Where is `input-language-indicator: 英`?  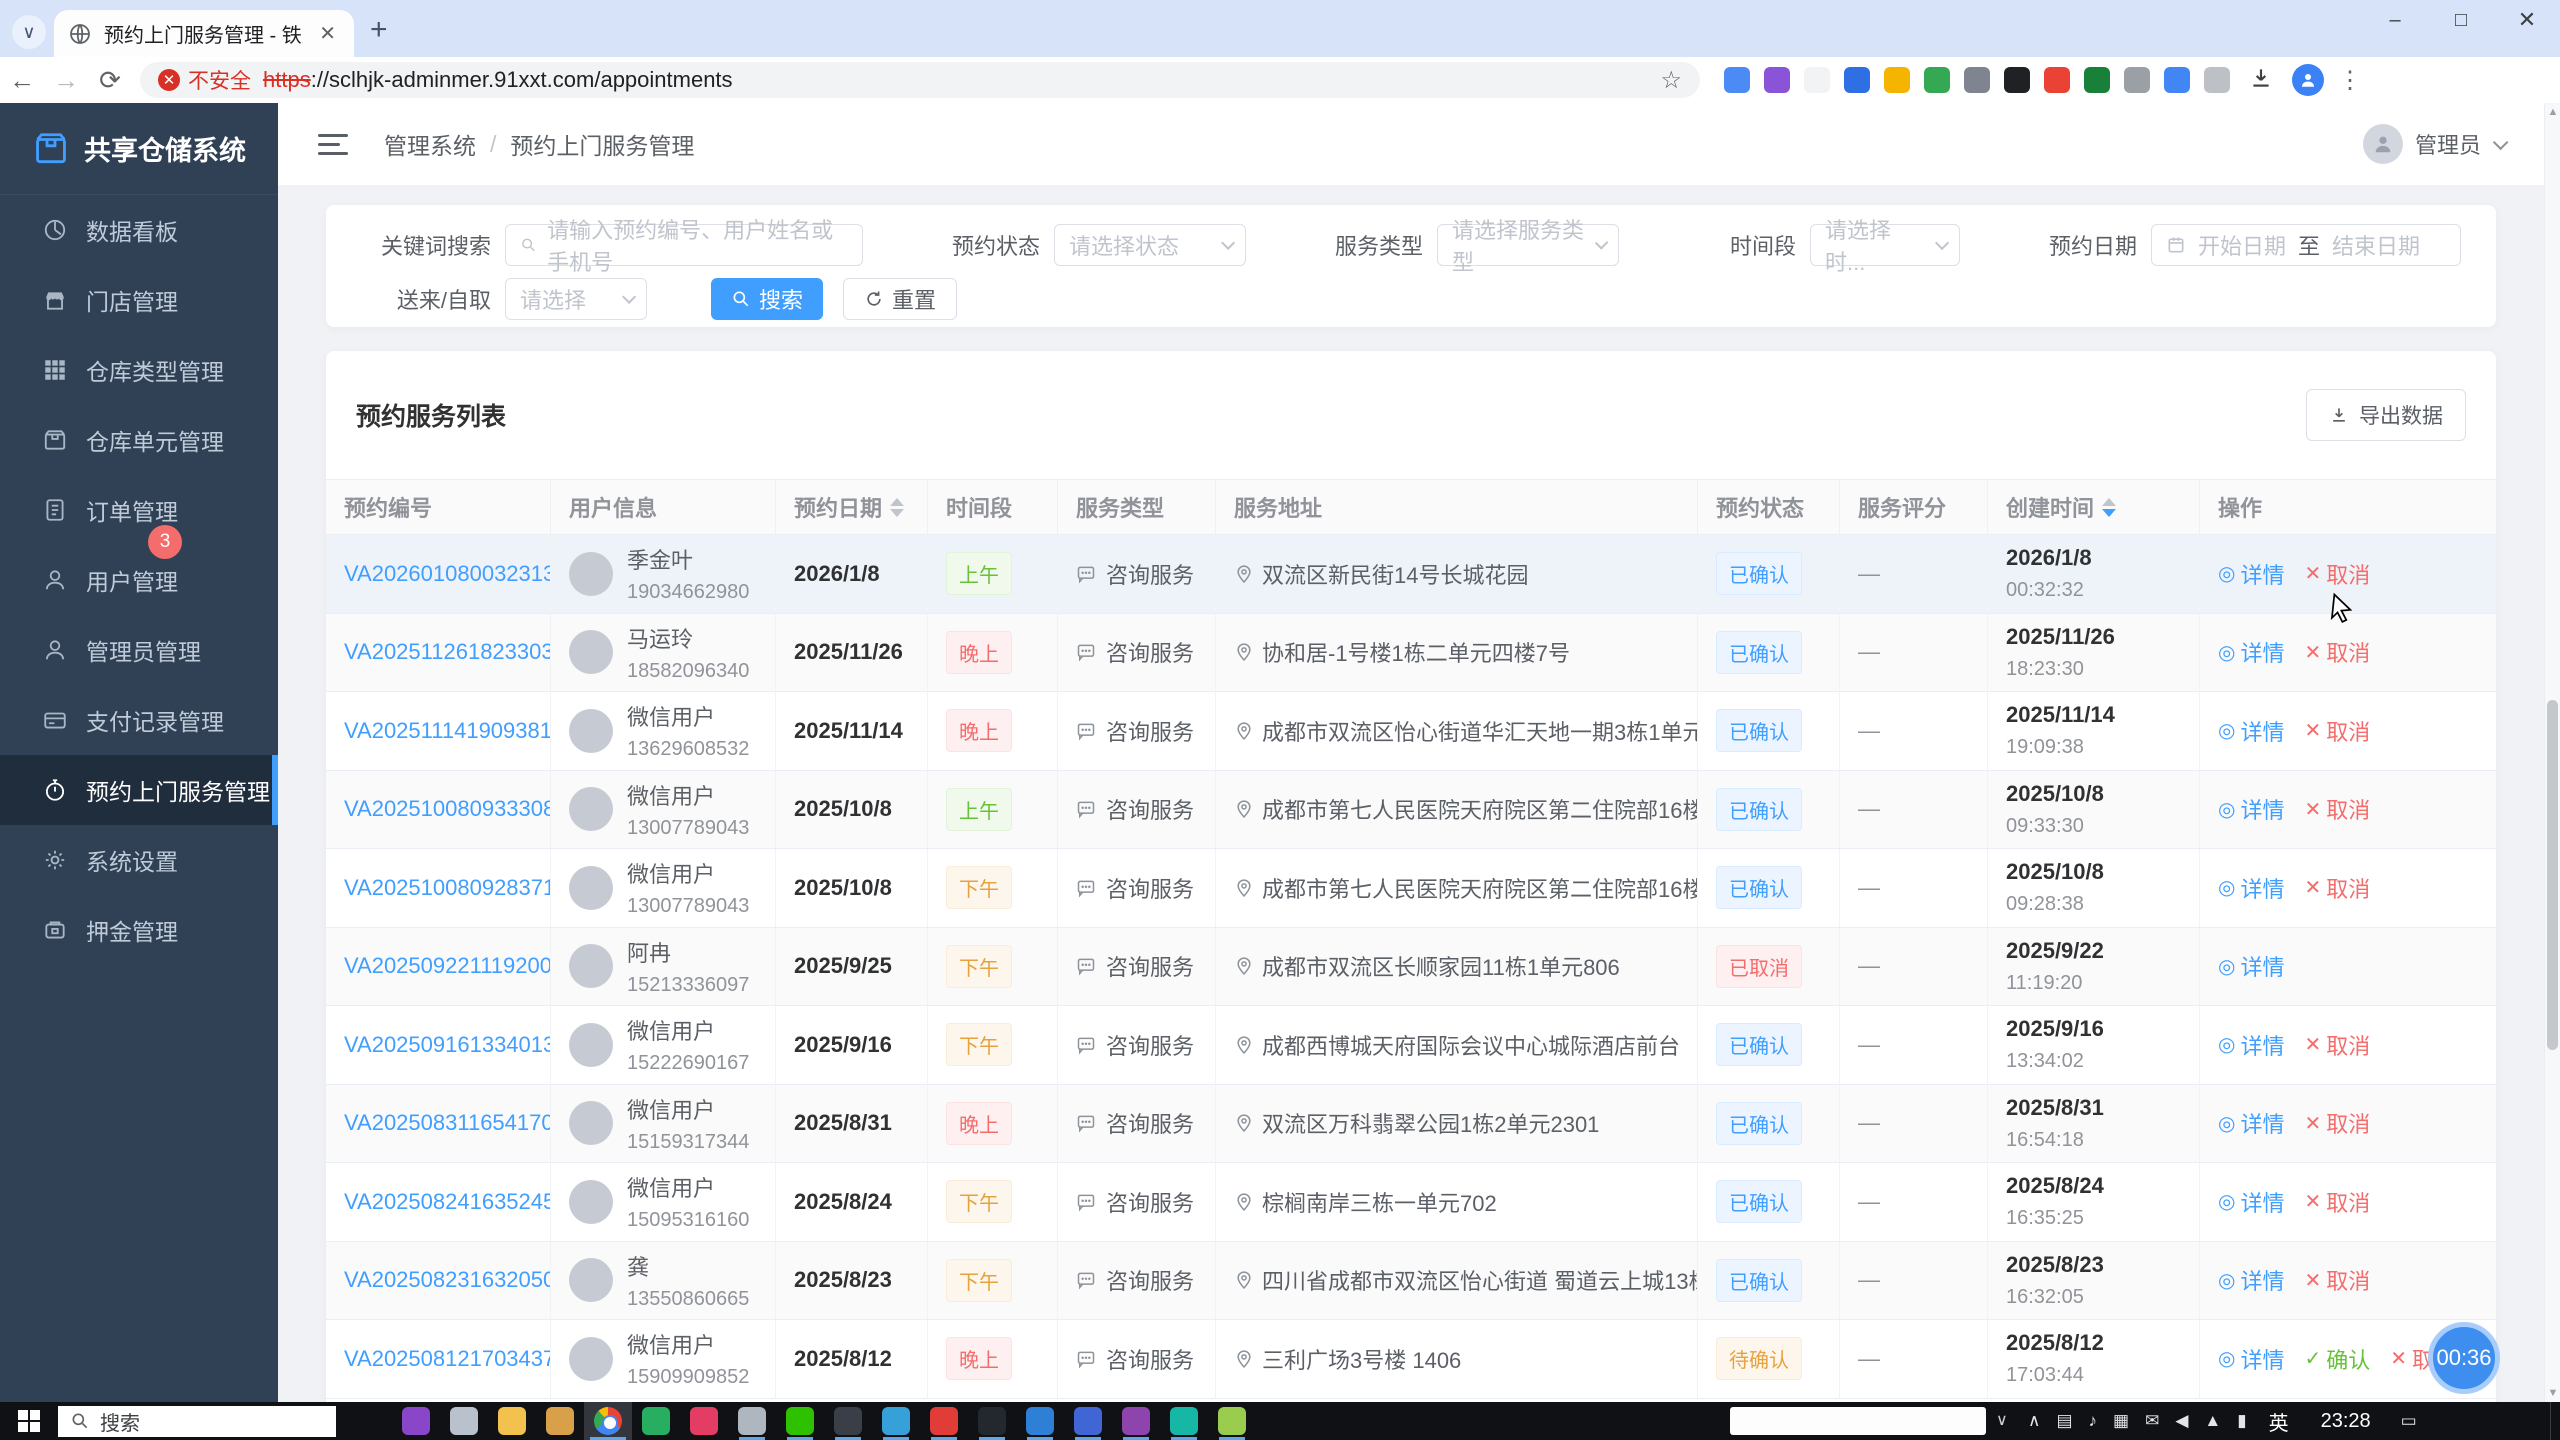
input-language-indicator: 英 is located at coordinates (2279, 1421).